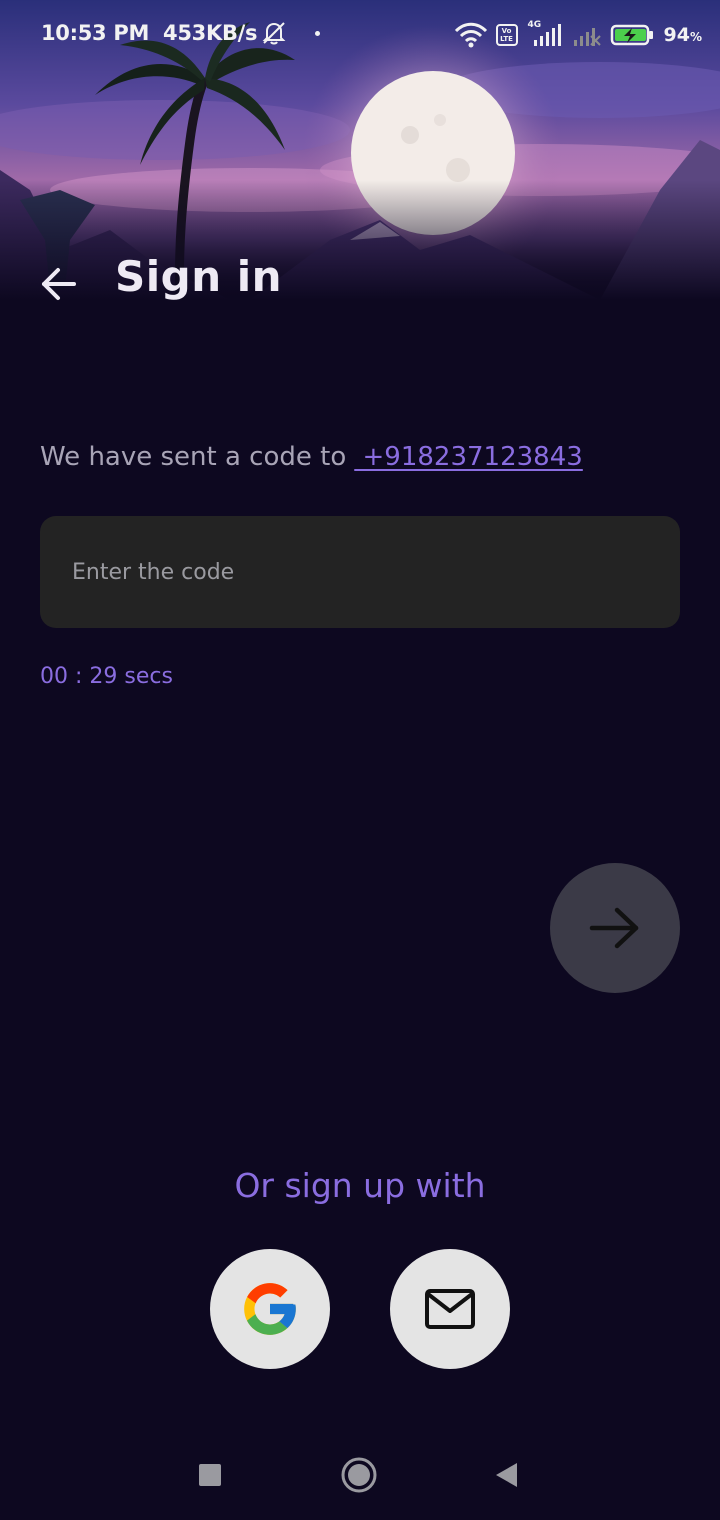 The image size is (720, 1520). I want to click on or-sign-up-label: Or sign up with, so click(360, 1185).